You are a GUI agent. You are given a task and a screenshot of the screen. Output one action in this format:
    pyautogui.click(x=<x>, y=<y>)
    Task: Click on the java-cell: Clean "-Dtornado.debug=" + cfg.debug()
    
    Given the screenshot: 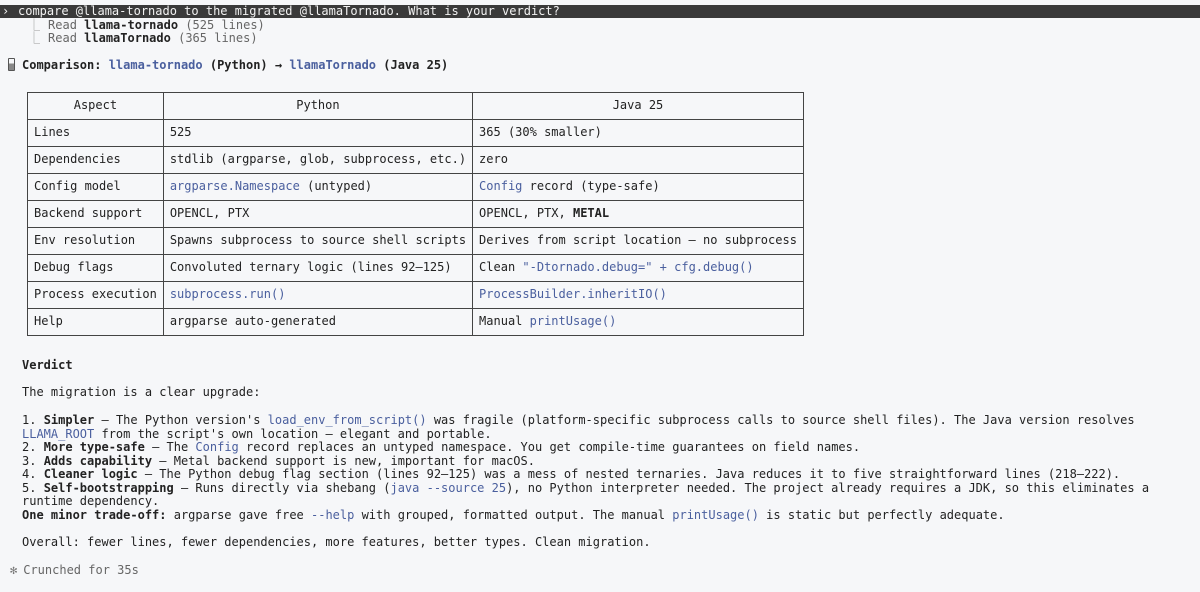 What is the action you would take?
    pyautogui.click(x=638, y=268)
    